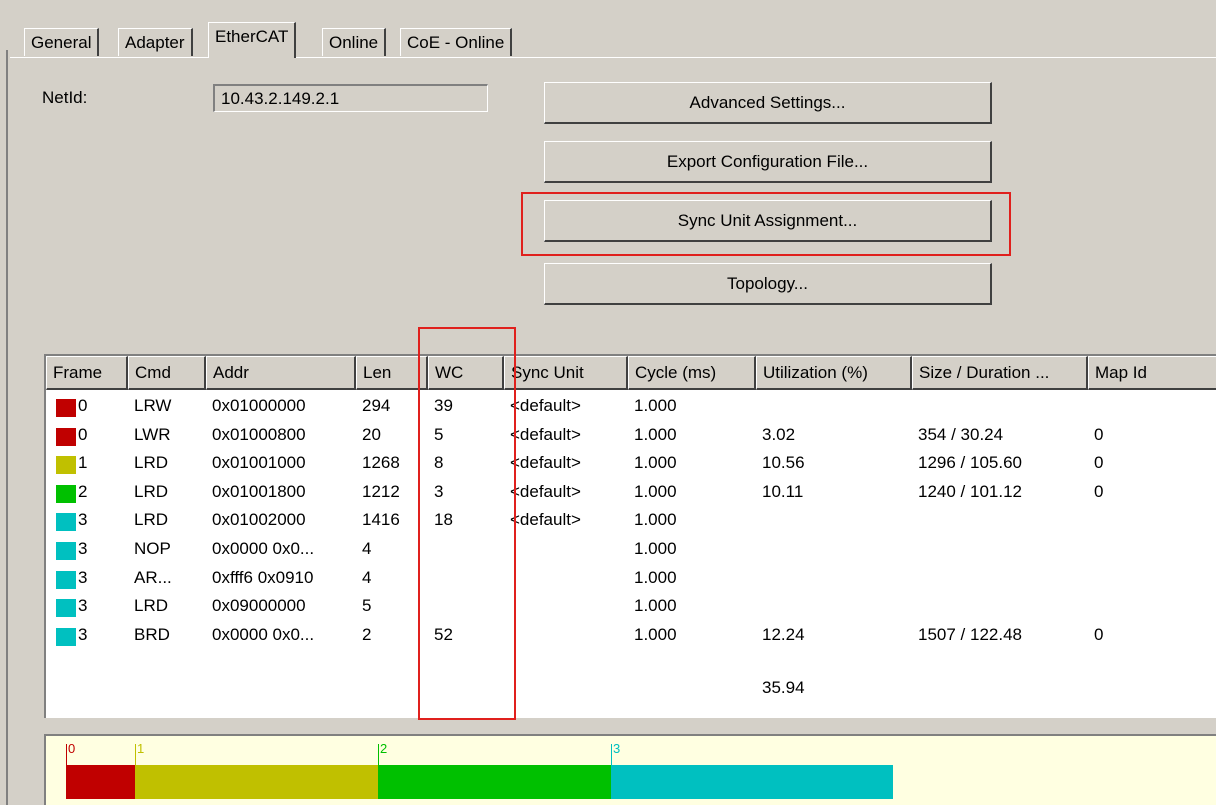  What do you see at coordinates (354, 42) in the screenshot?
I see `tab-online: Online` at bounding box center [354, 42].